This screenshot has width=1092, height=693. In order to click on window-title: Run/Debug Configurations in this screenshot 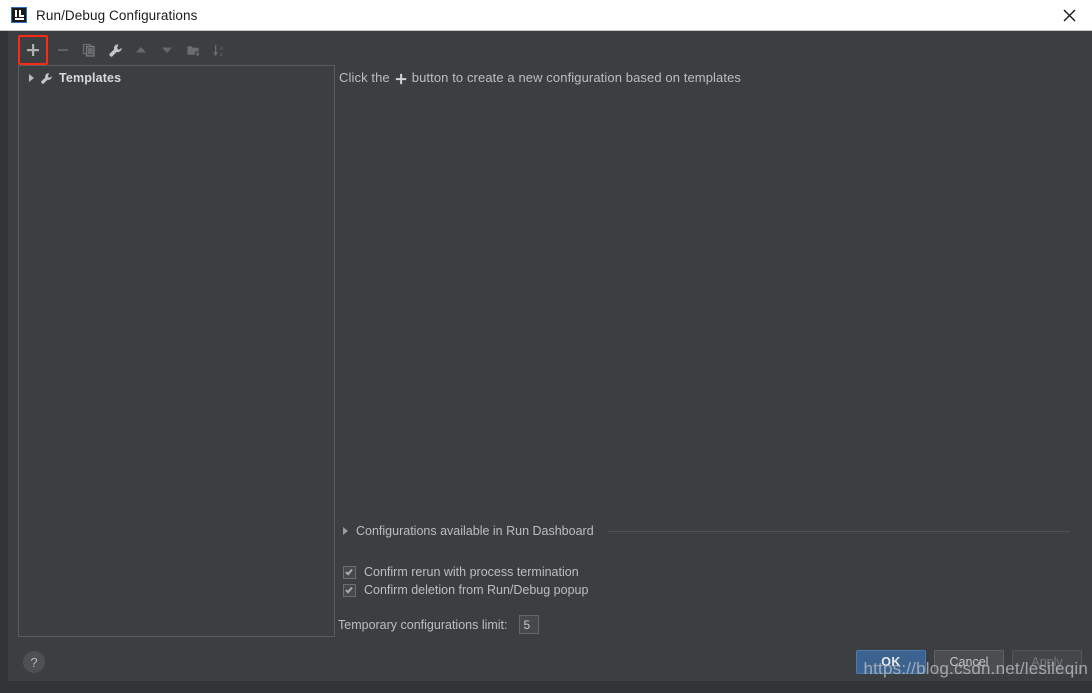, I will do `click(117, 15)`.